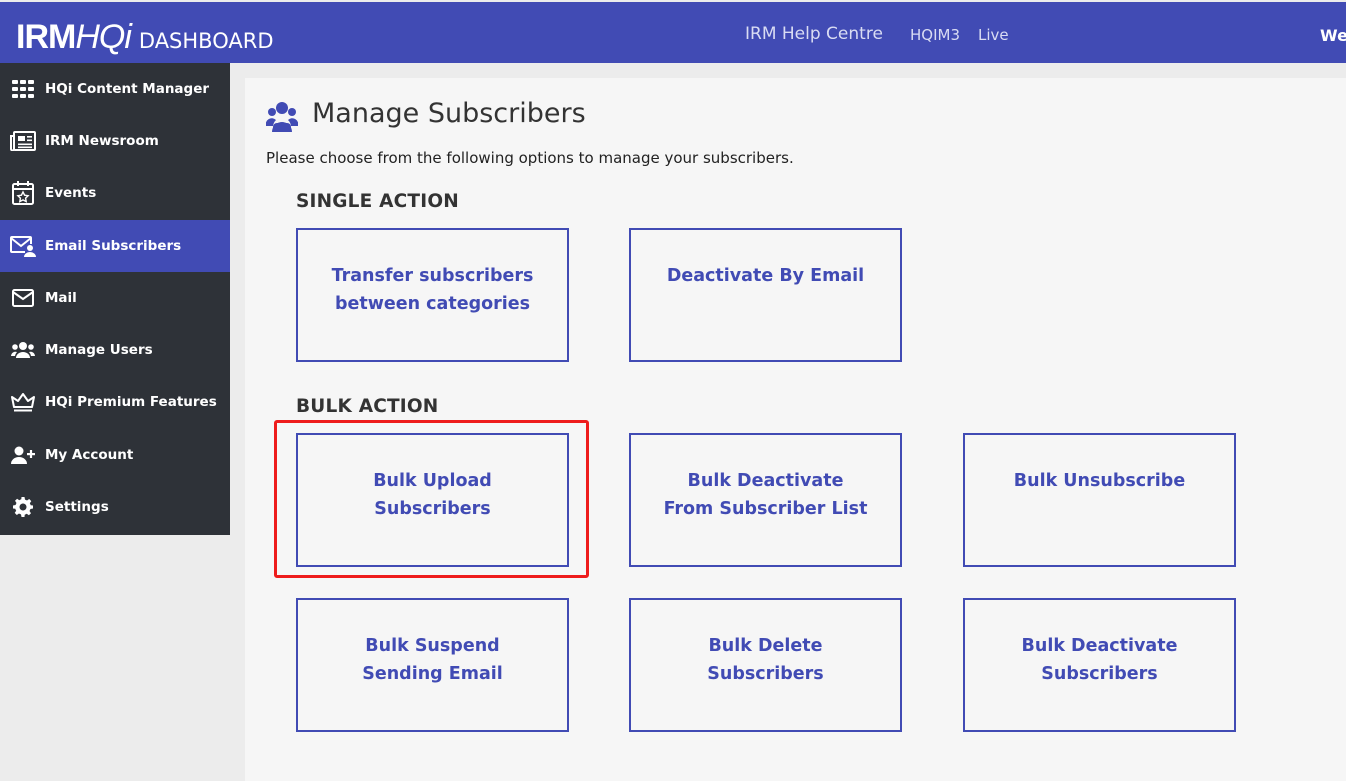 This screenshot has height=781, width=1346. I want to click on page-title: Manage Subscribers, so click(449, 113).